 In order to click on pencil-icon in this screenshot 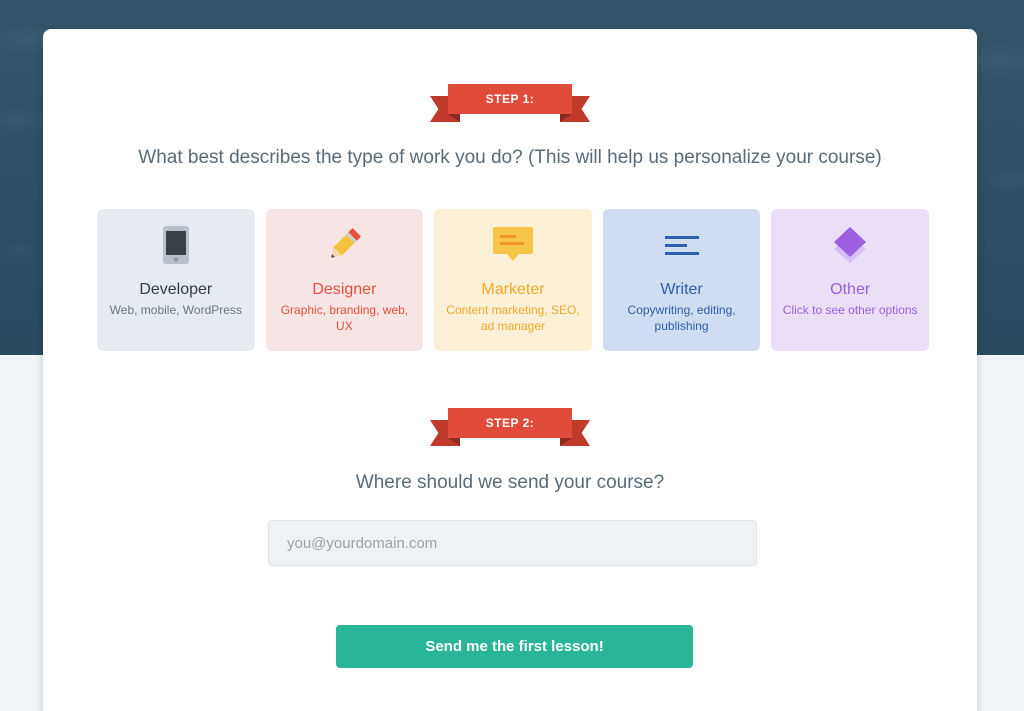, I will do `click(345, 245)`.